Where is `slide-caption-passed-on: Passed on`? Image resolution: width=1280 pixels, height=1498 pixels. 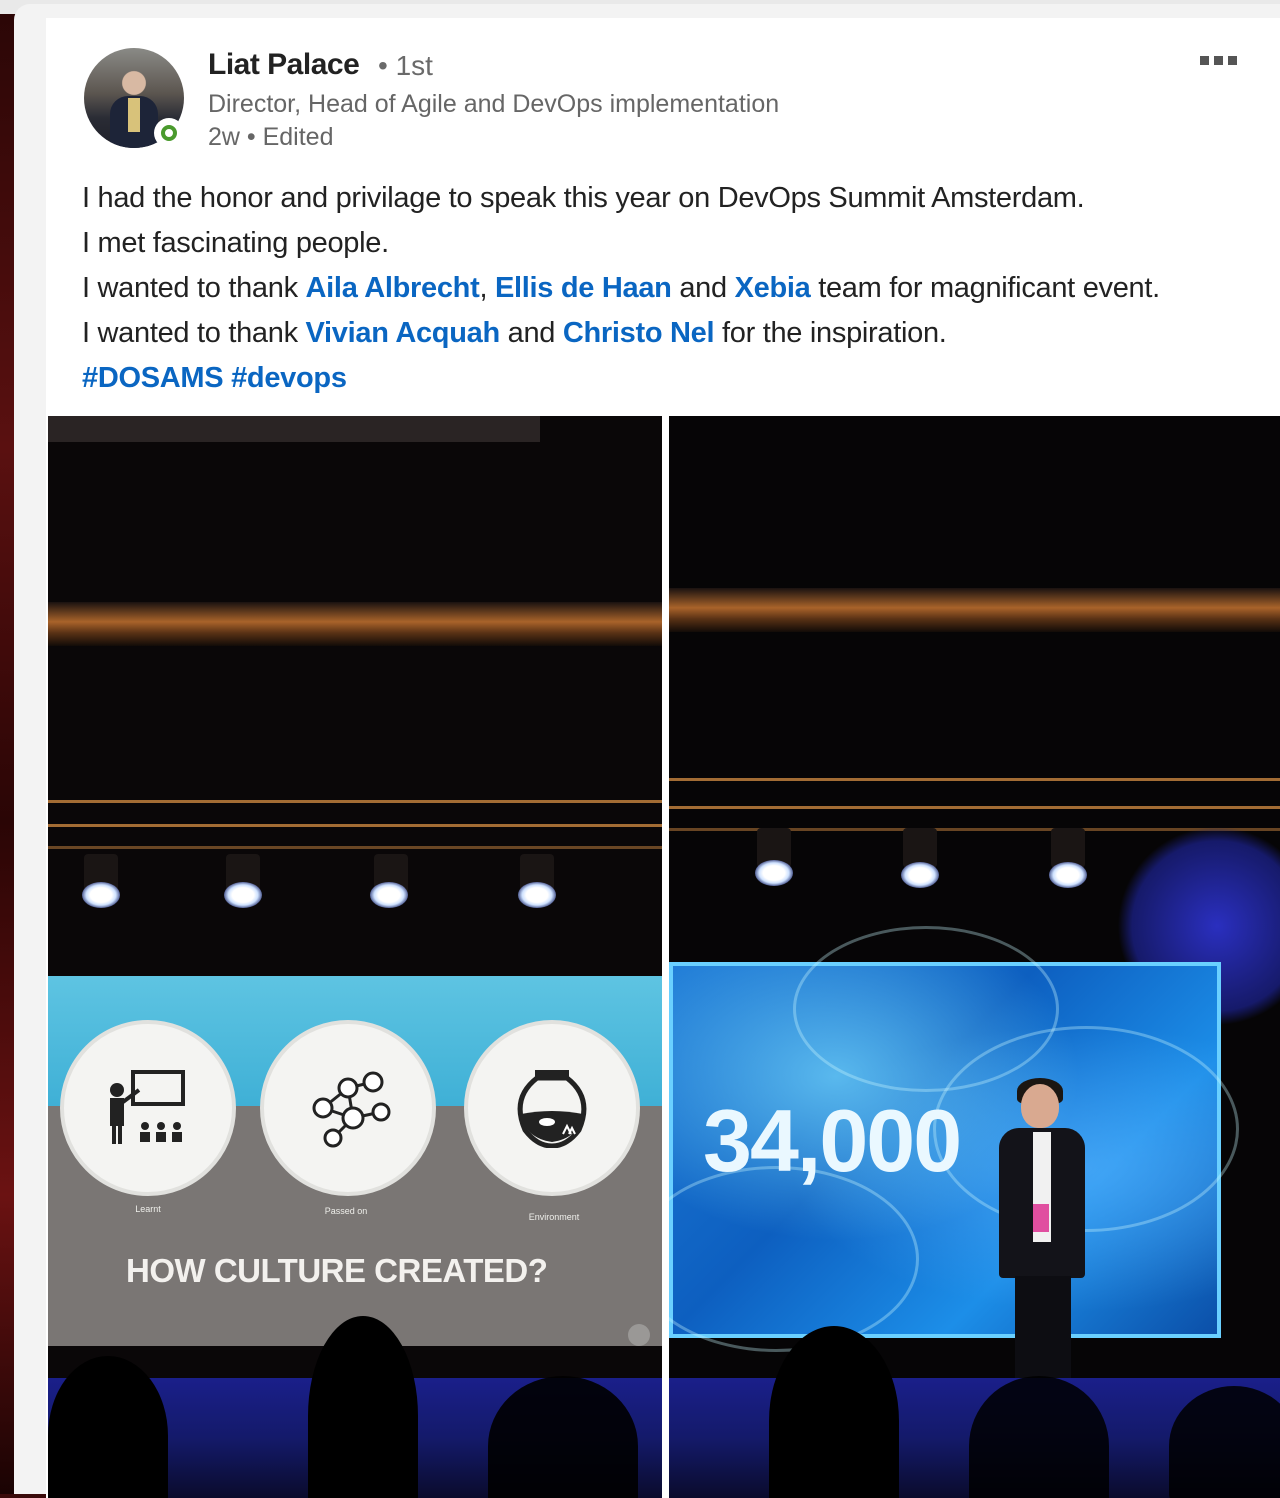
slide-caption-passed-on: Passed on is located at coordinates (346, 1211).